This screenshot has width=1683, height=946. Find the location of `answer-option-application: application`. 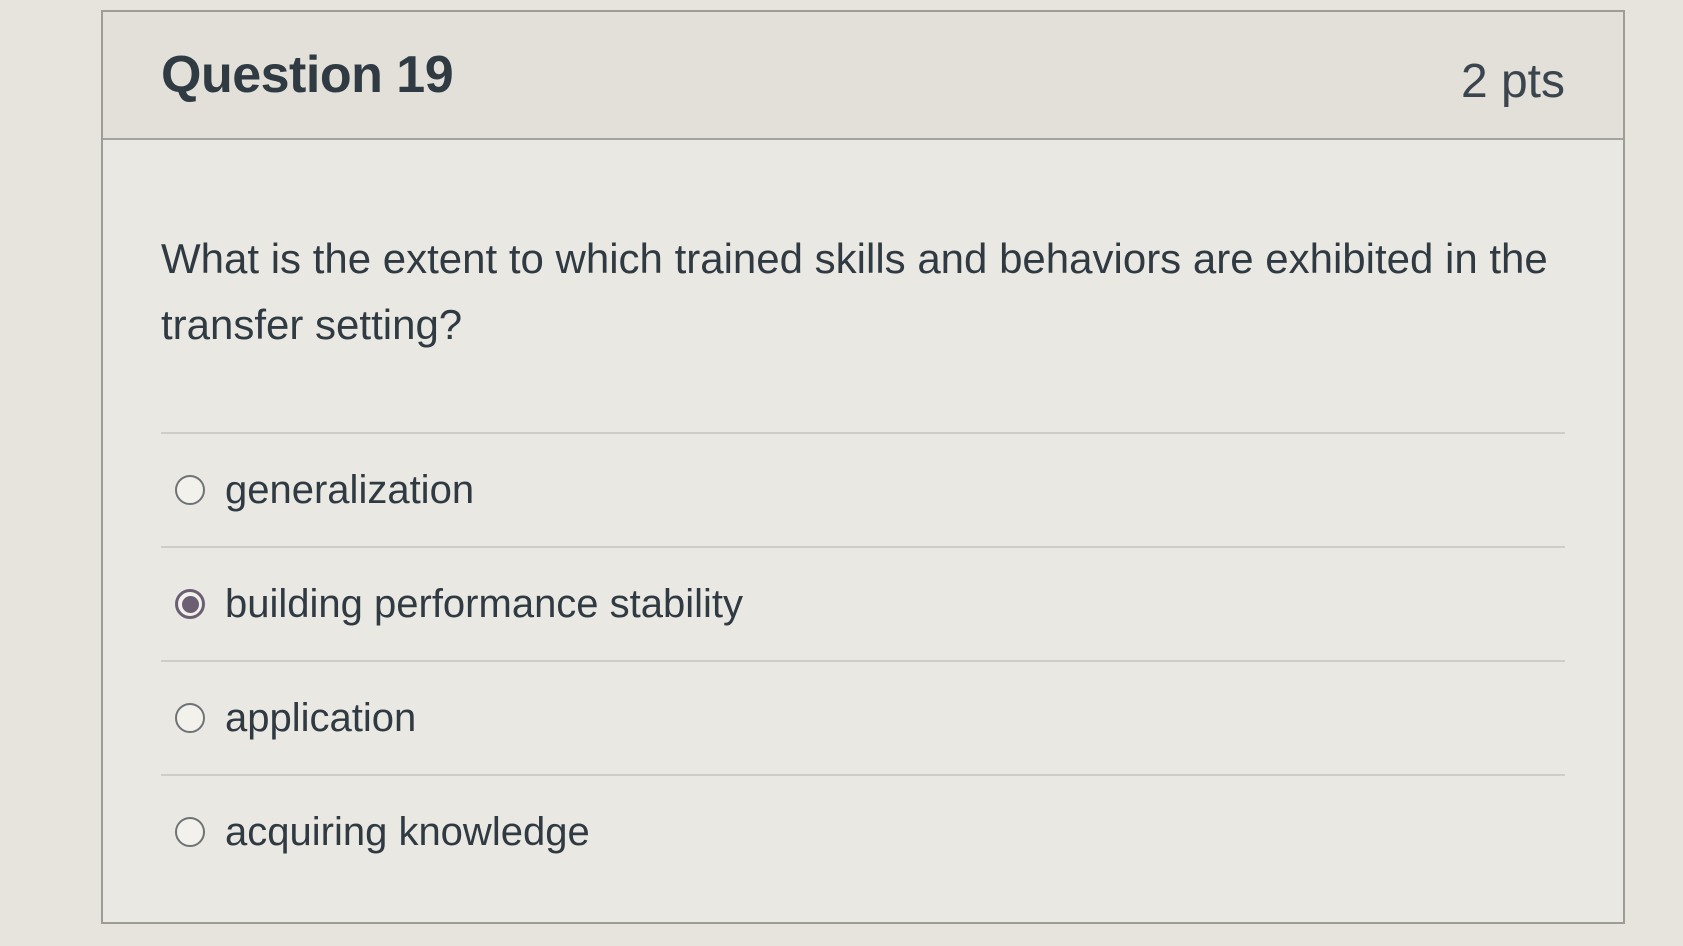

answer-option-application: application is located at coordinates (863, 719).